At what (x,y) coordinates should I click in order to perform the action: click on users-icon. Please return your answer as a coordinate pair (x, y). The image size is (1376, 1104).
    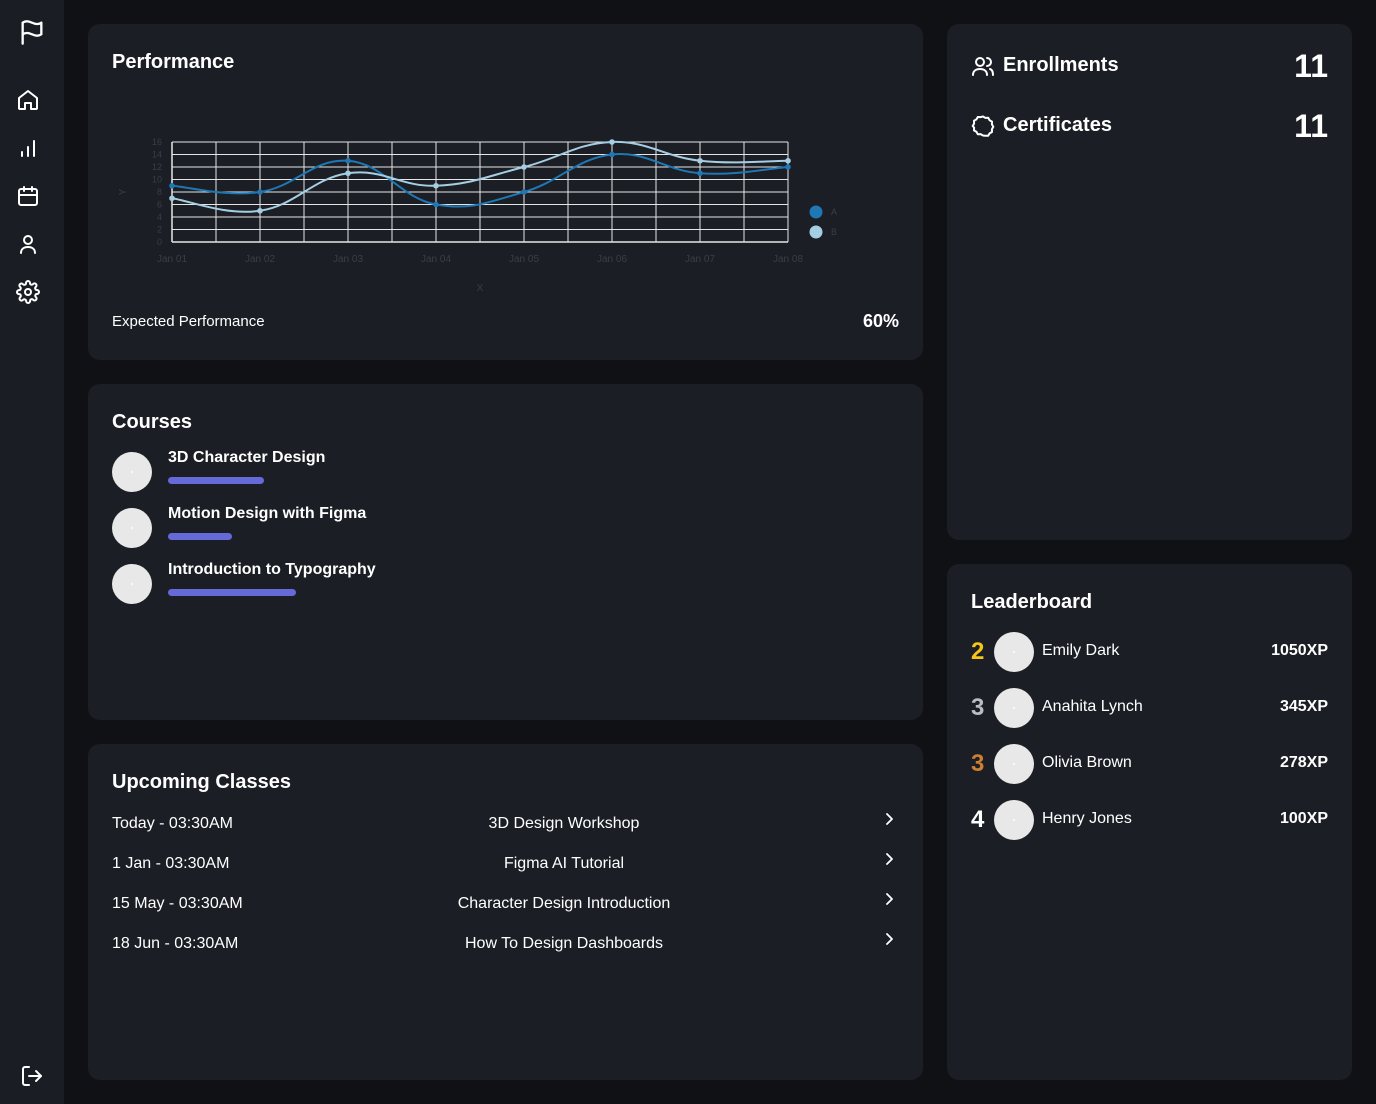
    Looking at the image, I should click on (983, 66).